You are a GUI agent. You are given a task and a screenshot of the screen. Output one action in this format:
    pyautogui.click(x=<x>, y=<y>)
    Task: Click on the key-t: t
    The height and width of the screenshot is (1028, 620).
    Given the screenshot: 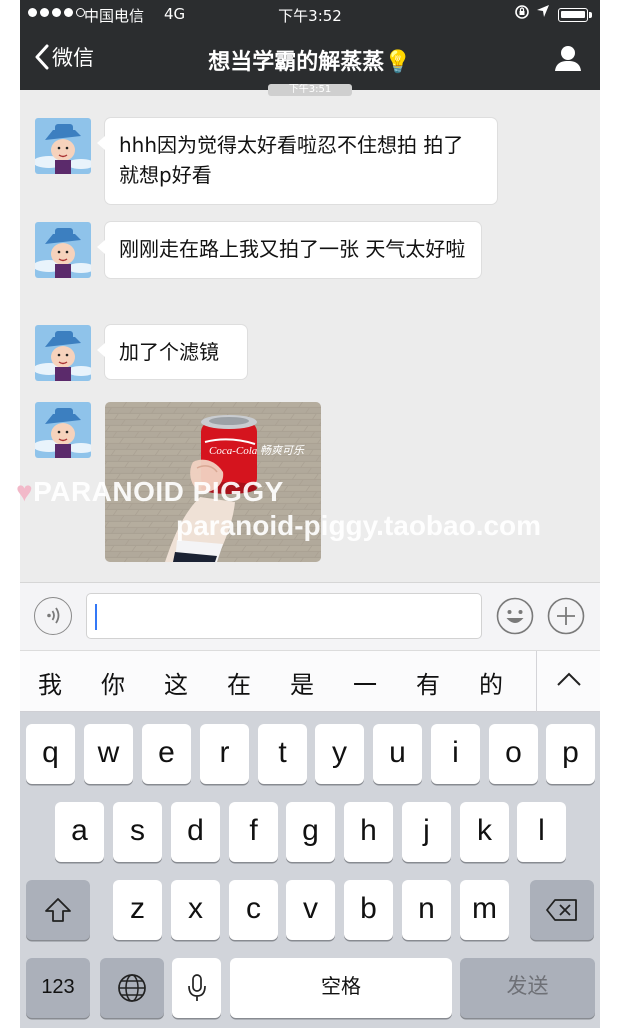 What is the action you would take?
    pyautogui.click(x=282, y=754)
    